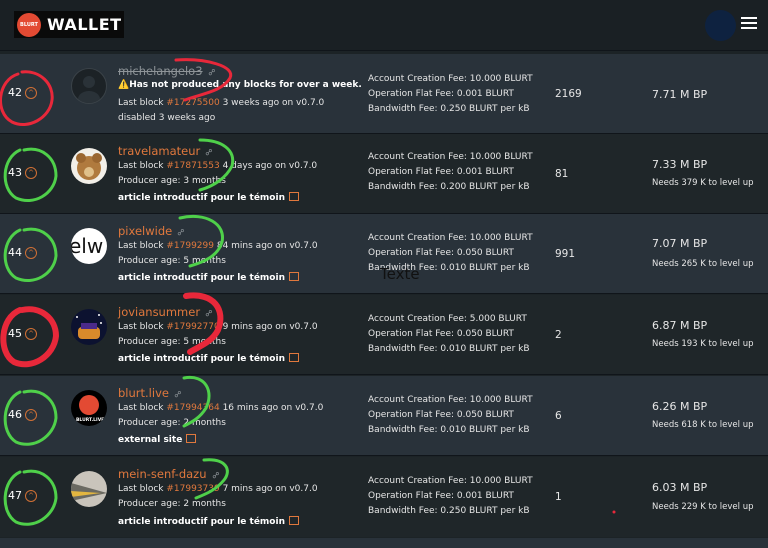 Image resolution: width=768 pixels, height=548 pixels. What do you see at coordinates (558, 335) in the screenshot?
I see `vote-count: 2` at bounding box center [558, 335].